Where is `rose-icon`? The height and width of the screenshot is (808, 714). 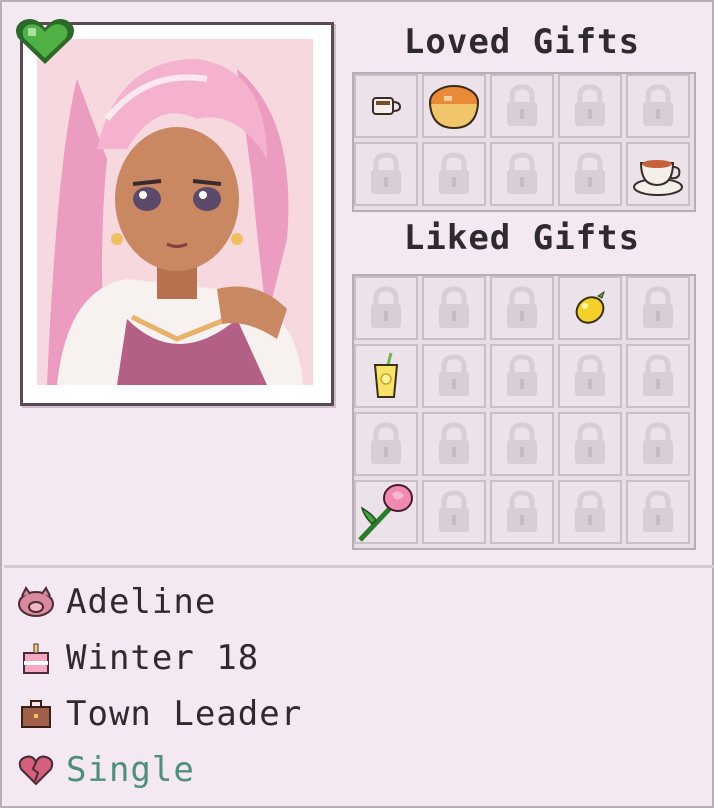 rose-icon is located at coordinates (386, 512).